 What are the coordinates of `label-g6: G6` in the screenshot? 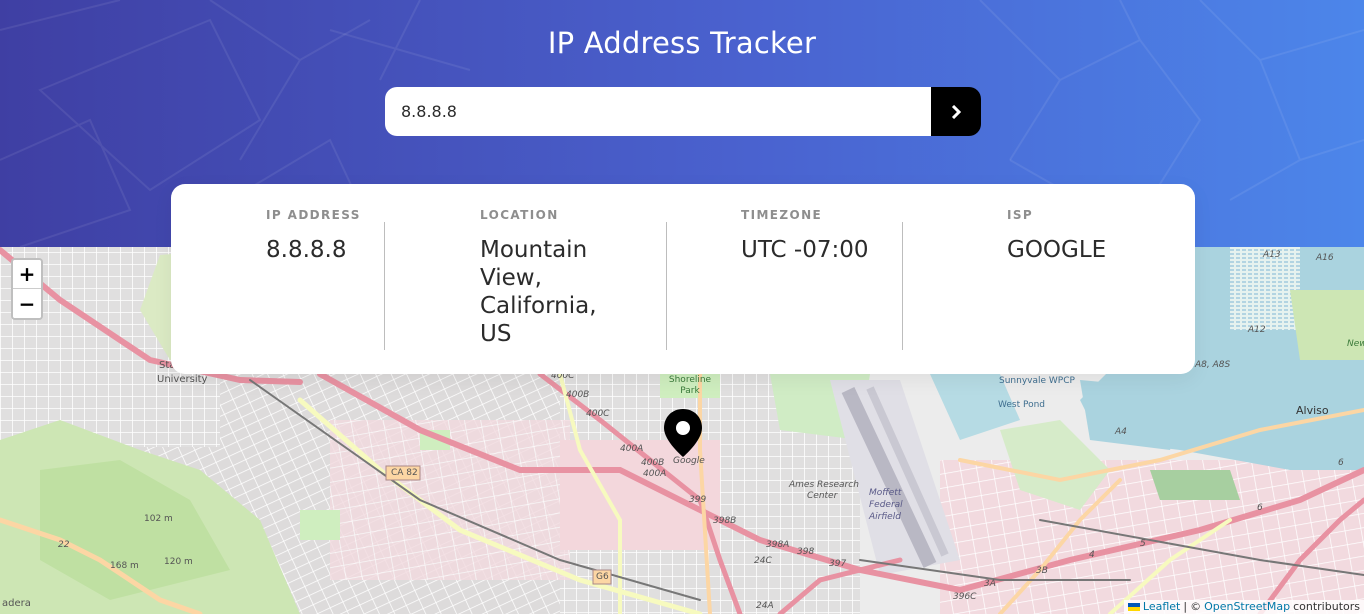 It's located at (602, 577).